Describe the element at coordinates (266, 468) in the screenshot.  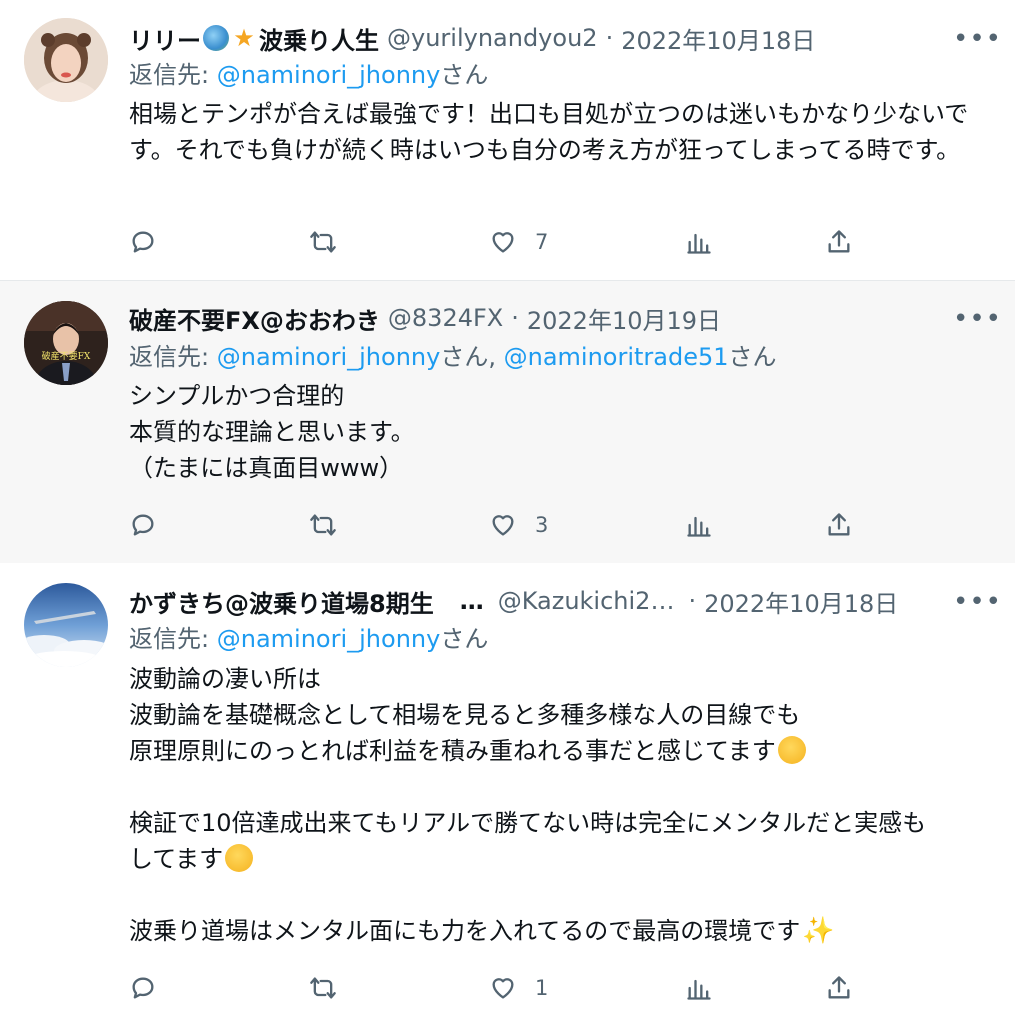
I see `tweet-text-line: （たまには真面目www）` at that location.